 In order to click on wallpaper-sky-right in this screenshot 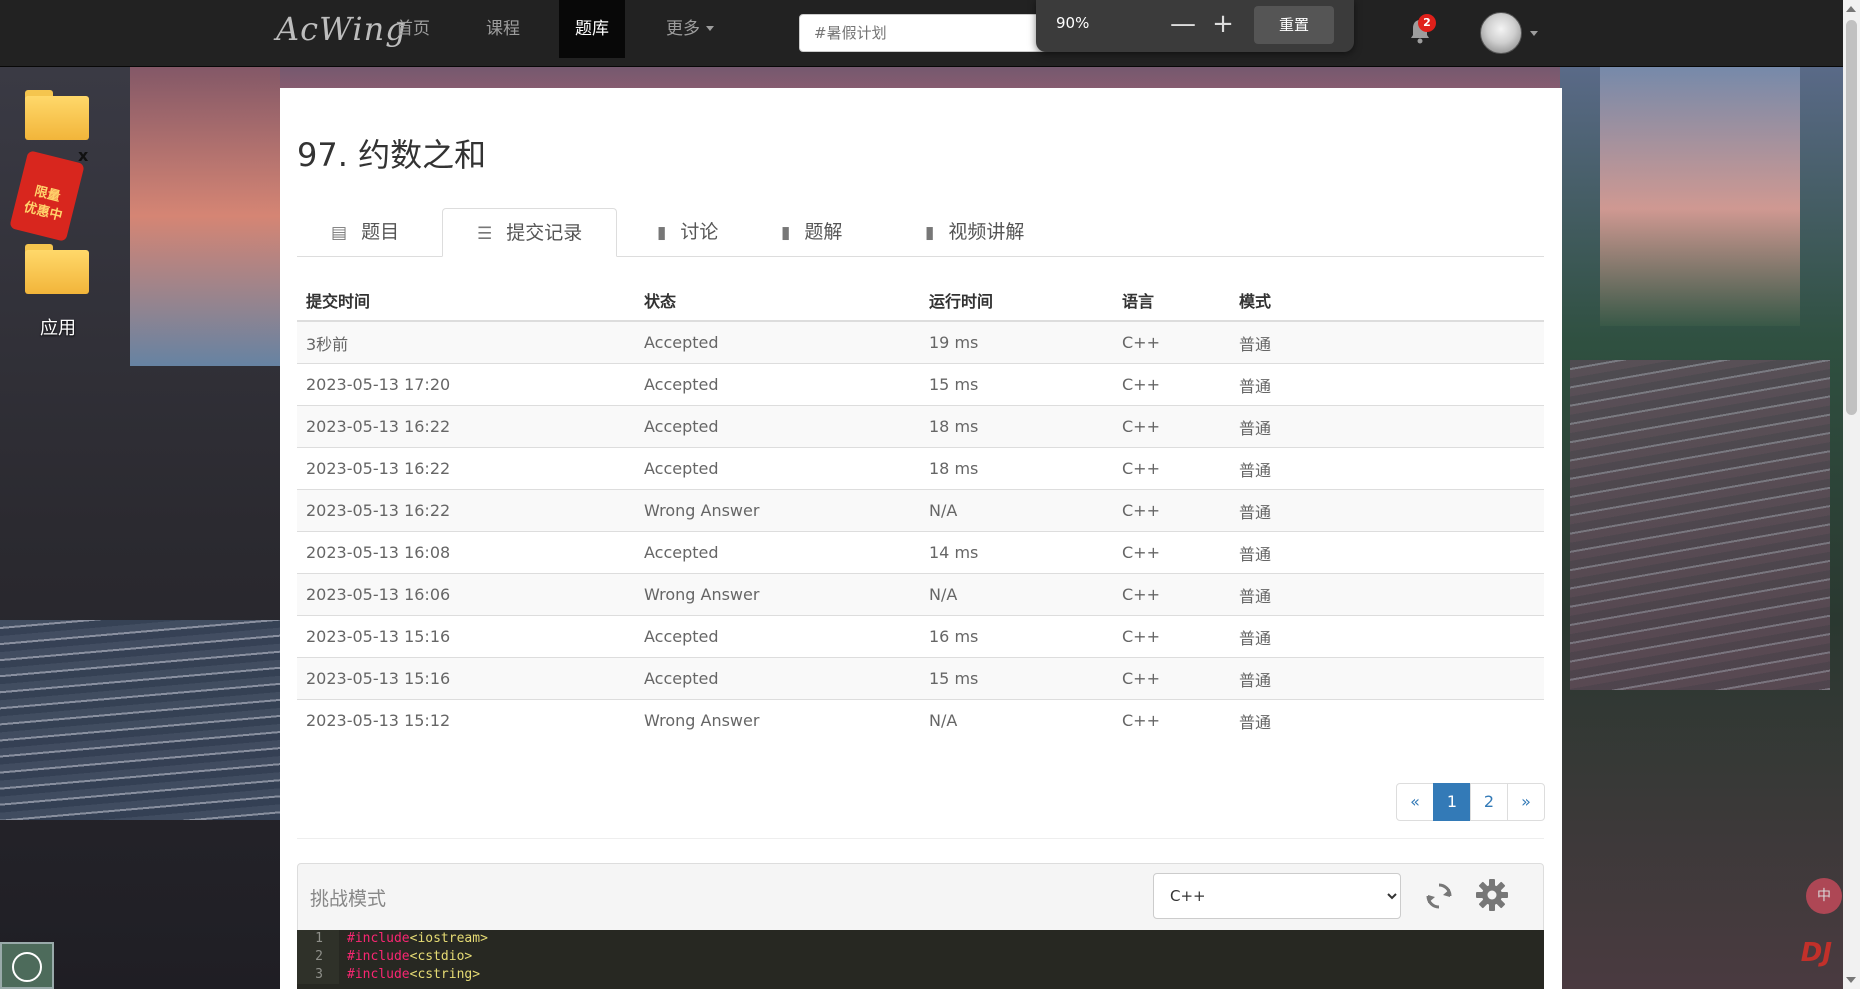, I will do `click(1700, 196)`.